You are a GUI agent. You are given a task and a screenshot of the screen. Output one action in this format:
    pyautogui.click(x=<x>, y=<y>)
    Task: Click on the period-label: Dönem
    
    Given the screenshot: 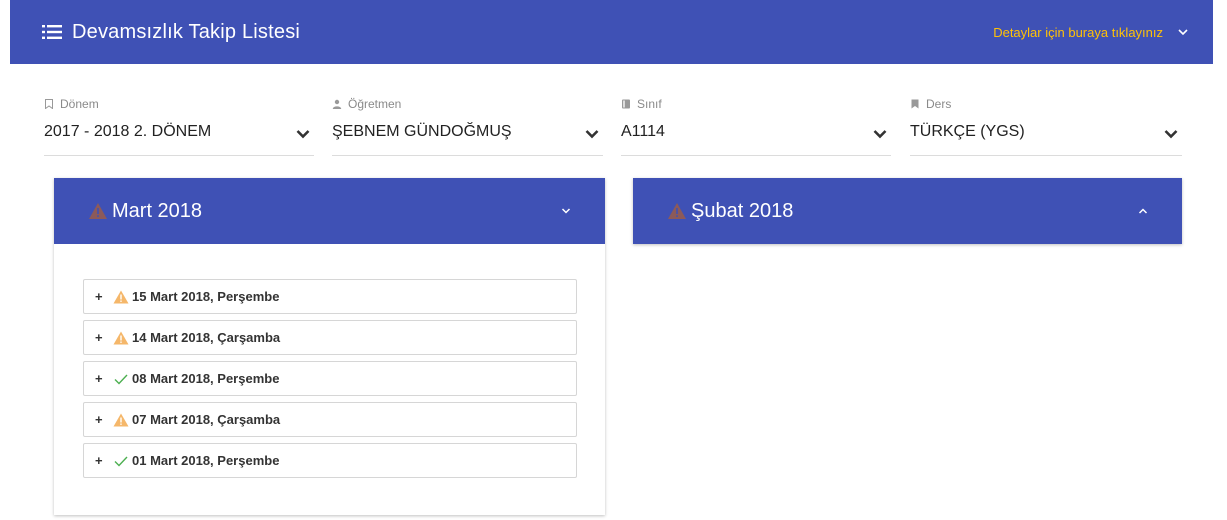 What is the action you would take?
    pyautogui.click(x=79, y=104)
    